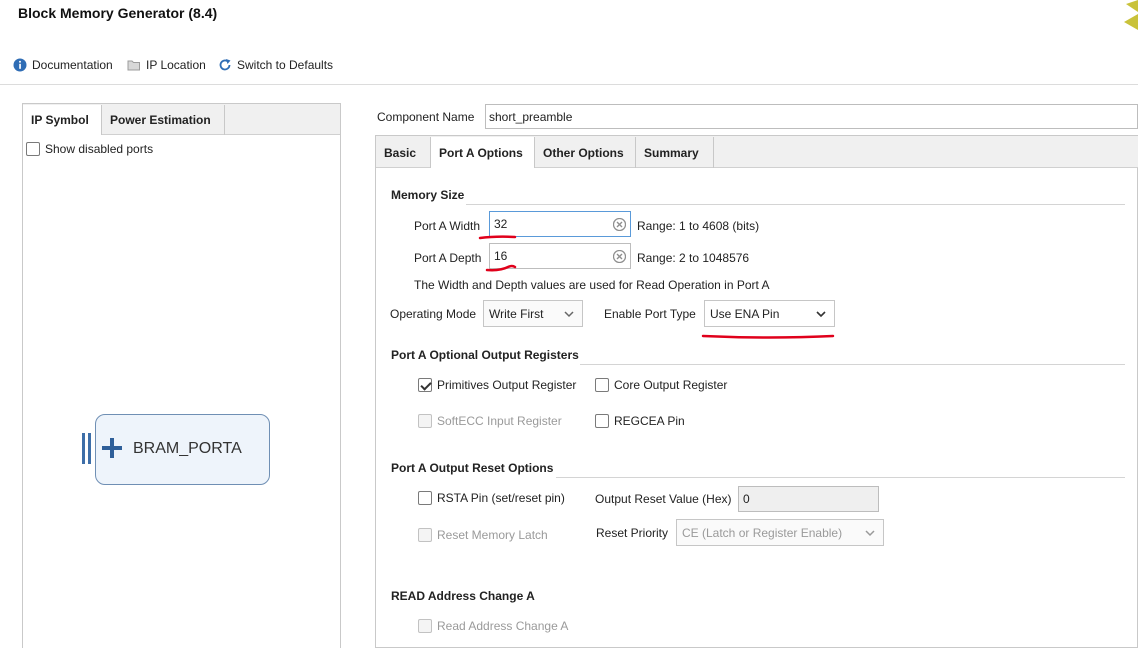 The image size is (1138, 648). What do you see at coordinates (72, 65) in the screenshot?
I see `documentation-label: Documentation` at bounding box center [72, 65].